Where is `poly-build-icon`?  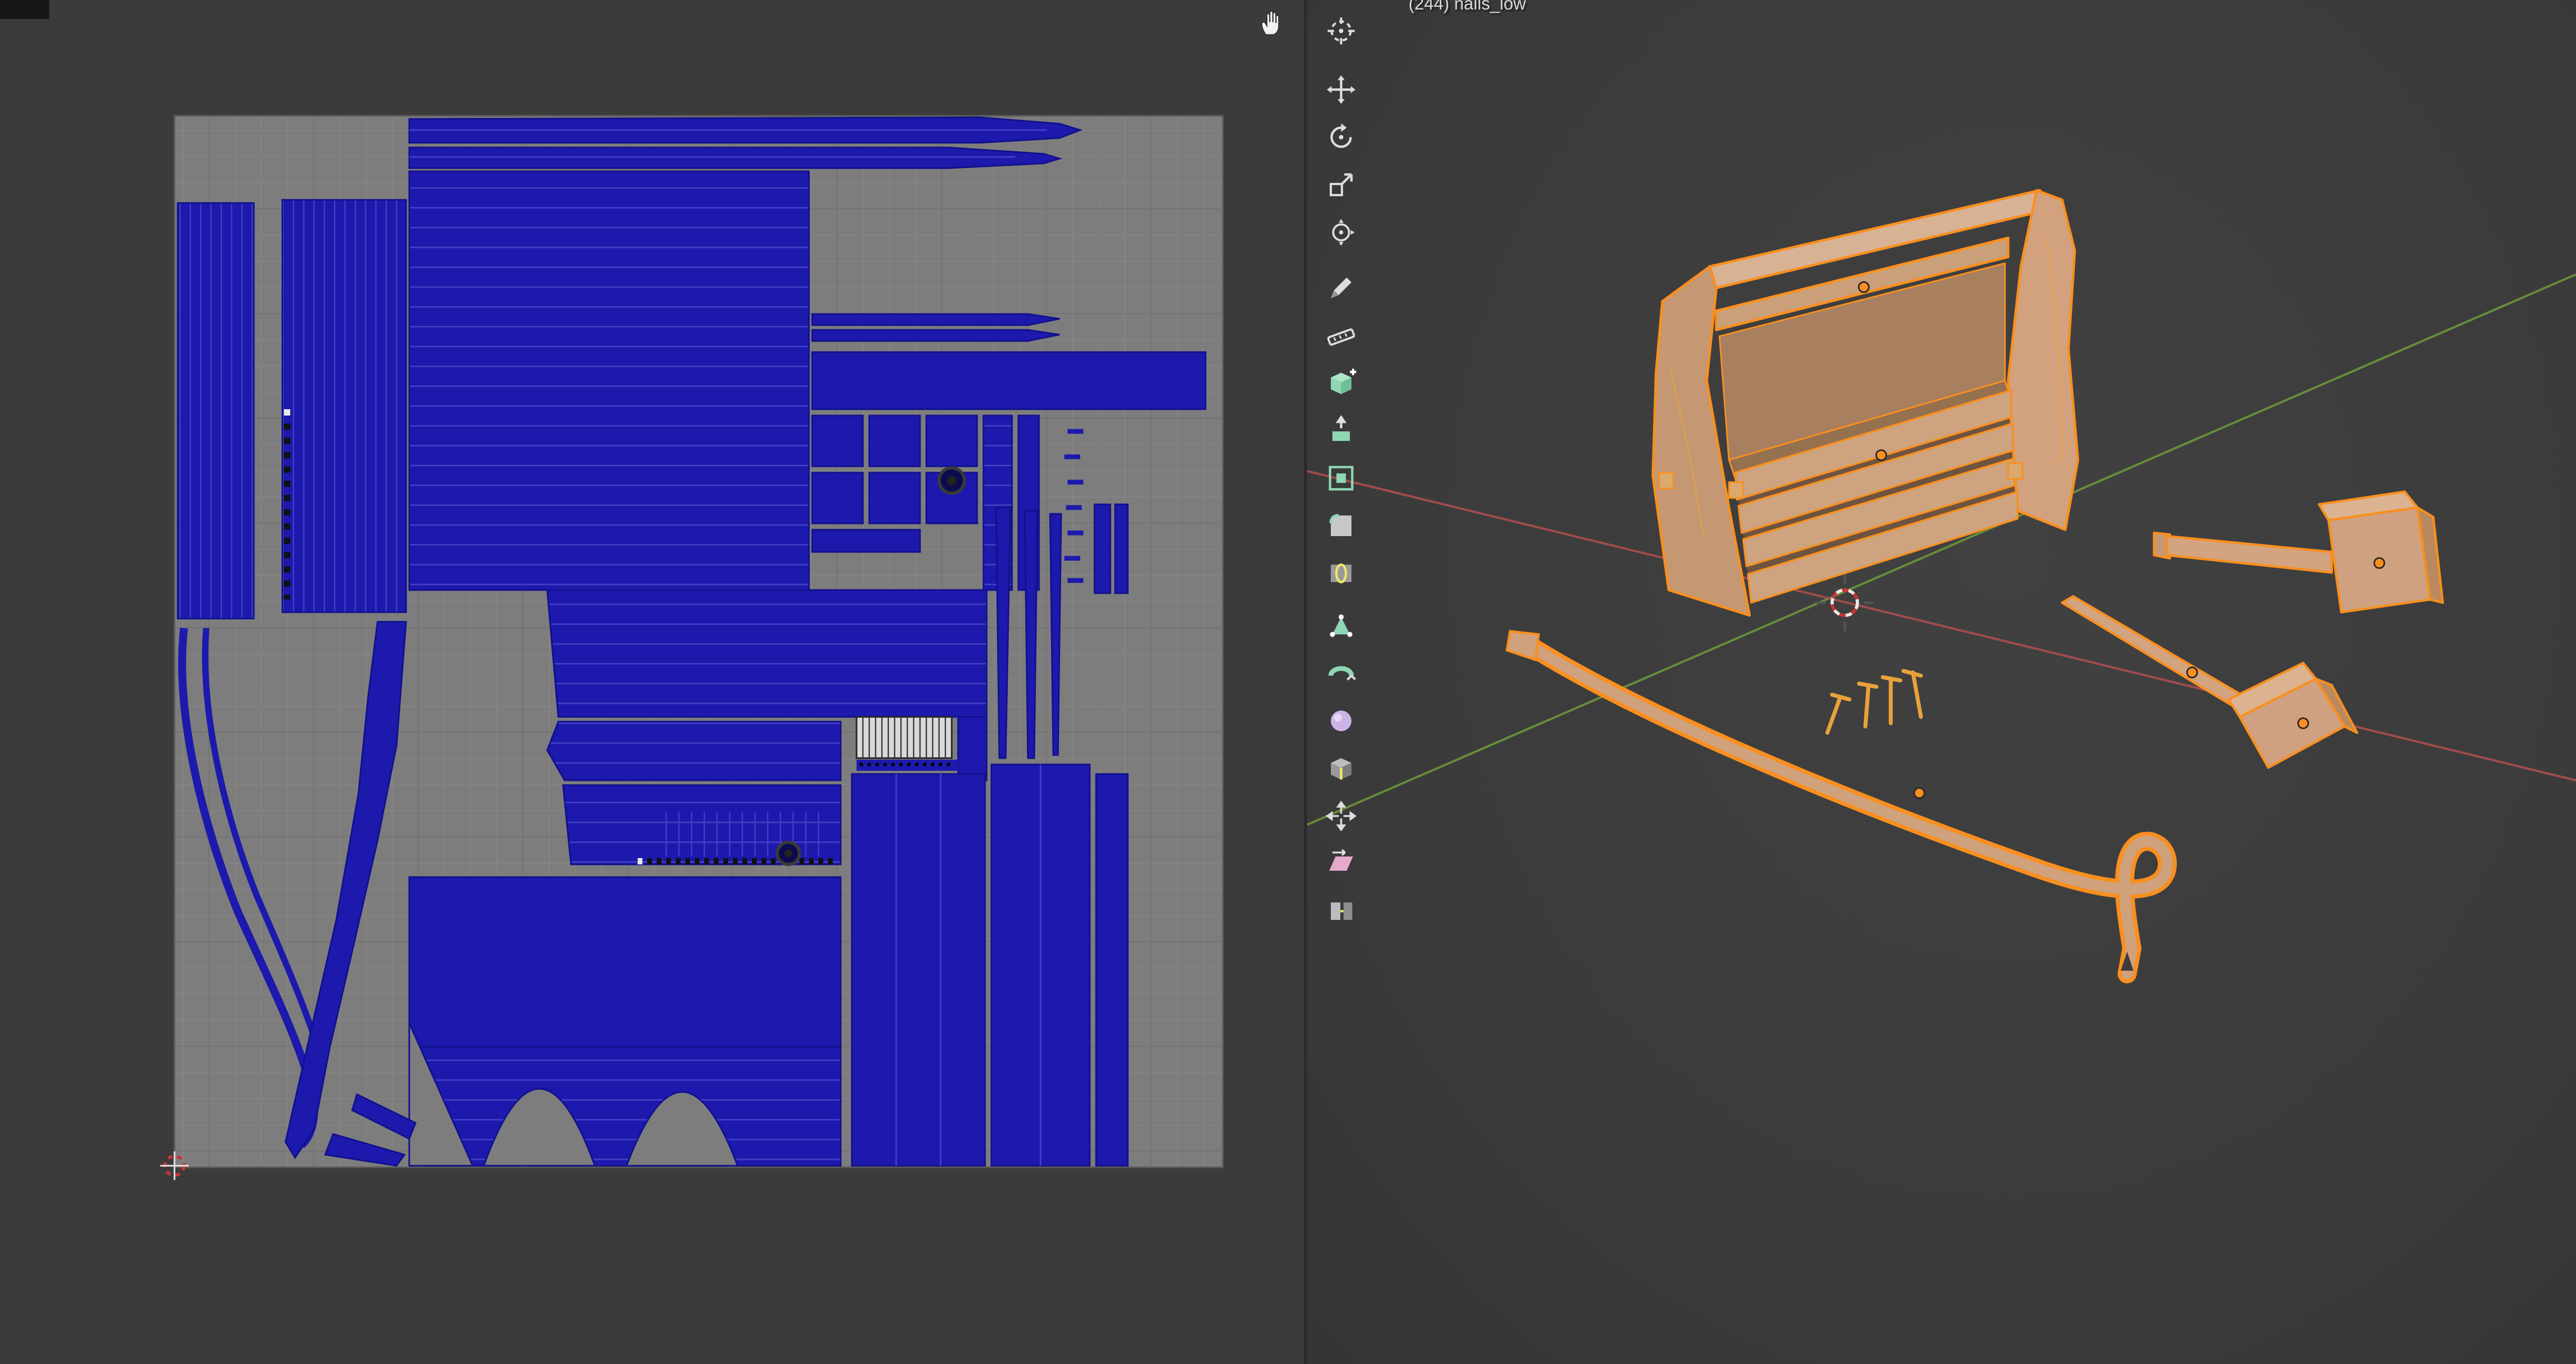
poly-build-icon is located at coordinates (1340, 625).